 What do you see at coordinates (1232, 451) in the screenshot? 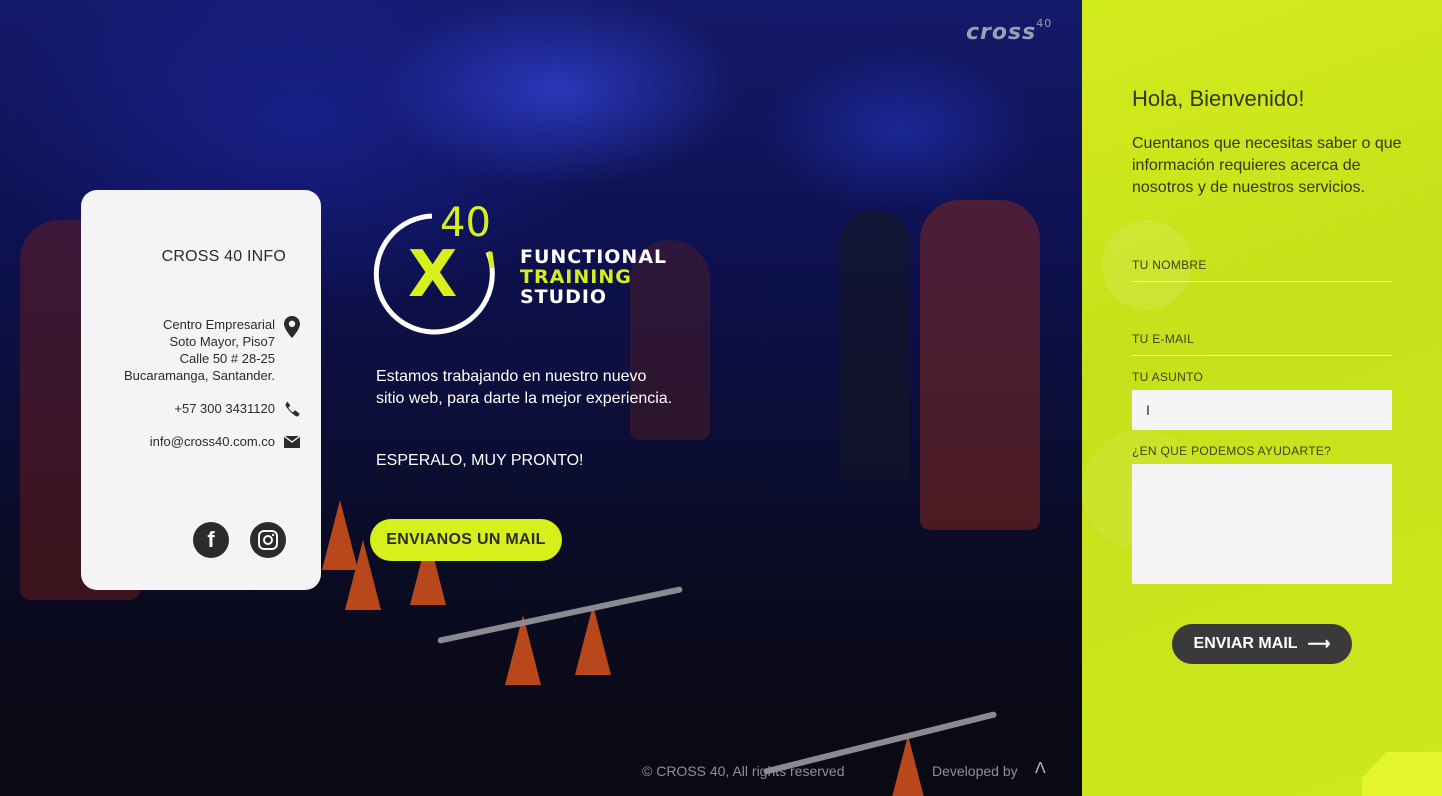
I see `message-label: ¿EN QUE PODEMOS AYUDARTE?` at bounding box center [1232, 451].